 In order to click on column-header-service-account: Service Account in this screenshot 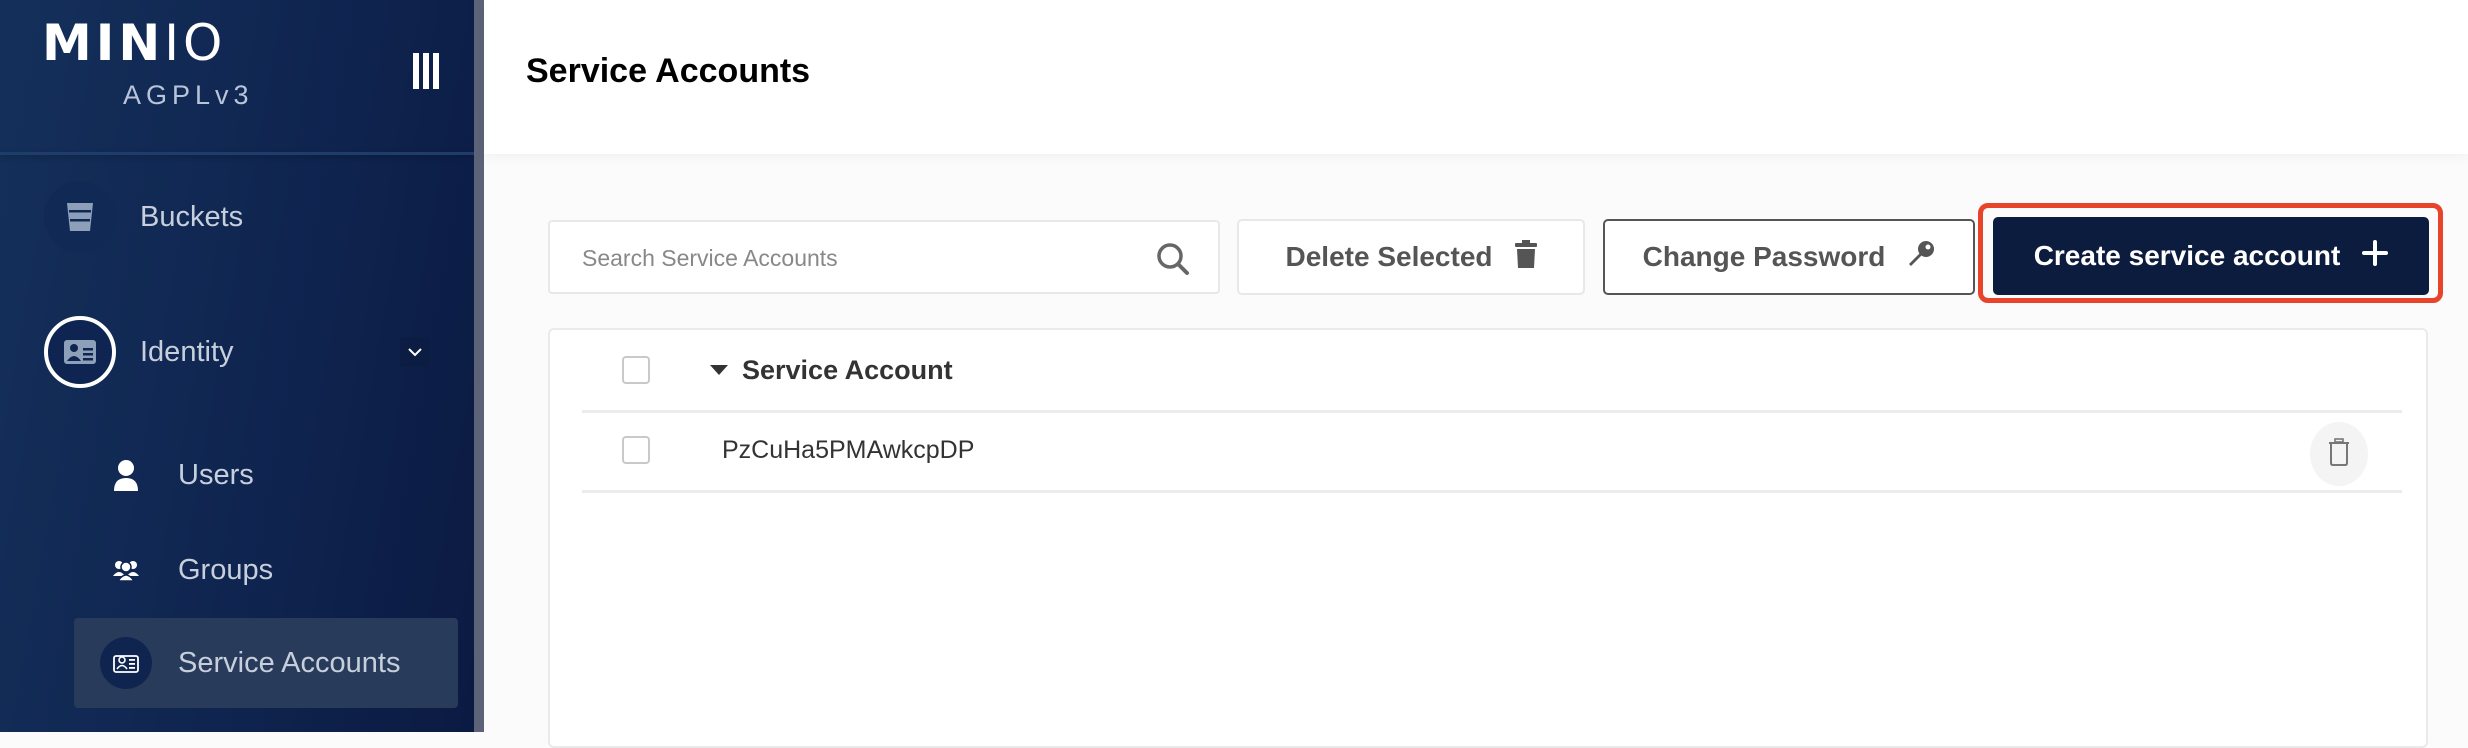, I will do `click(847, 370)`.